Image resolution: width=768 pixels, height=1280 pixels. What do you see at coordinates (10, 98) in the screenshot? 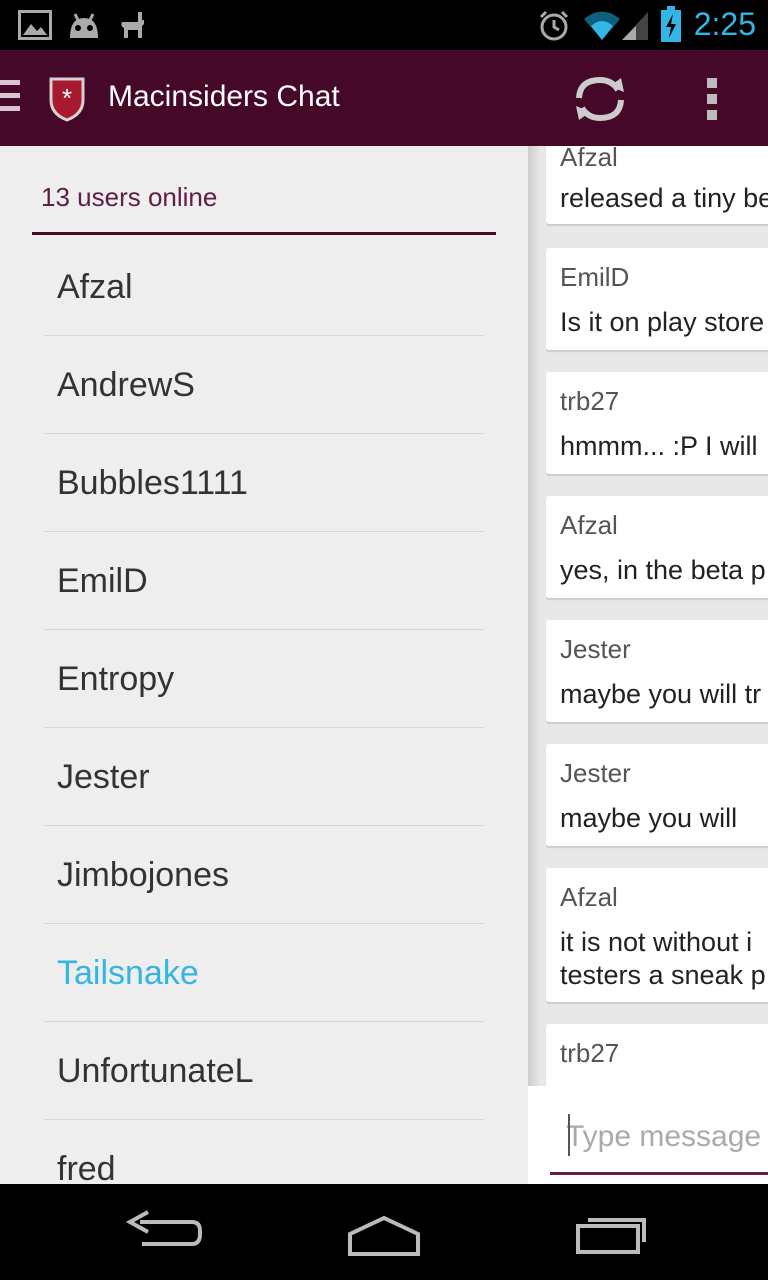
I see `drawer-toggle-icon` at bounding box center [10, 98].